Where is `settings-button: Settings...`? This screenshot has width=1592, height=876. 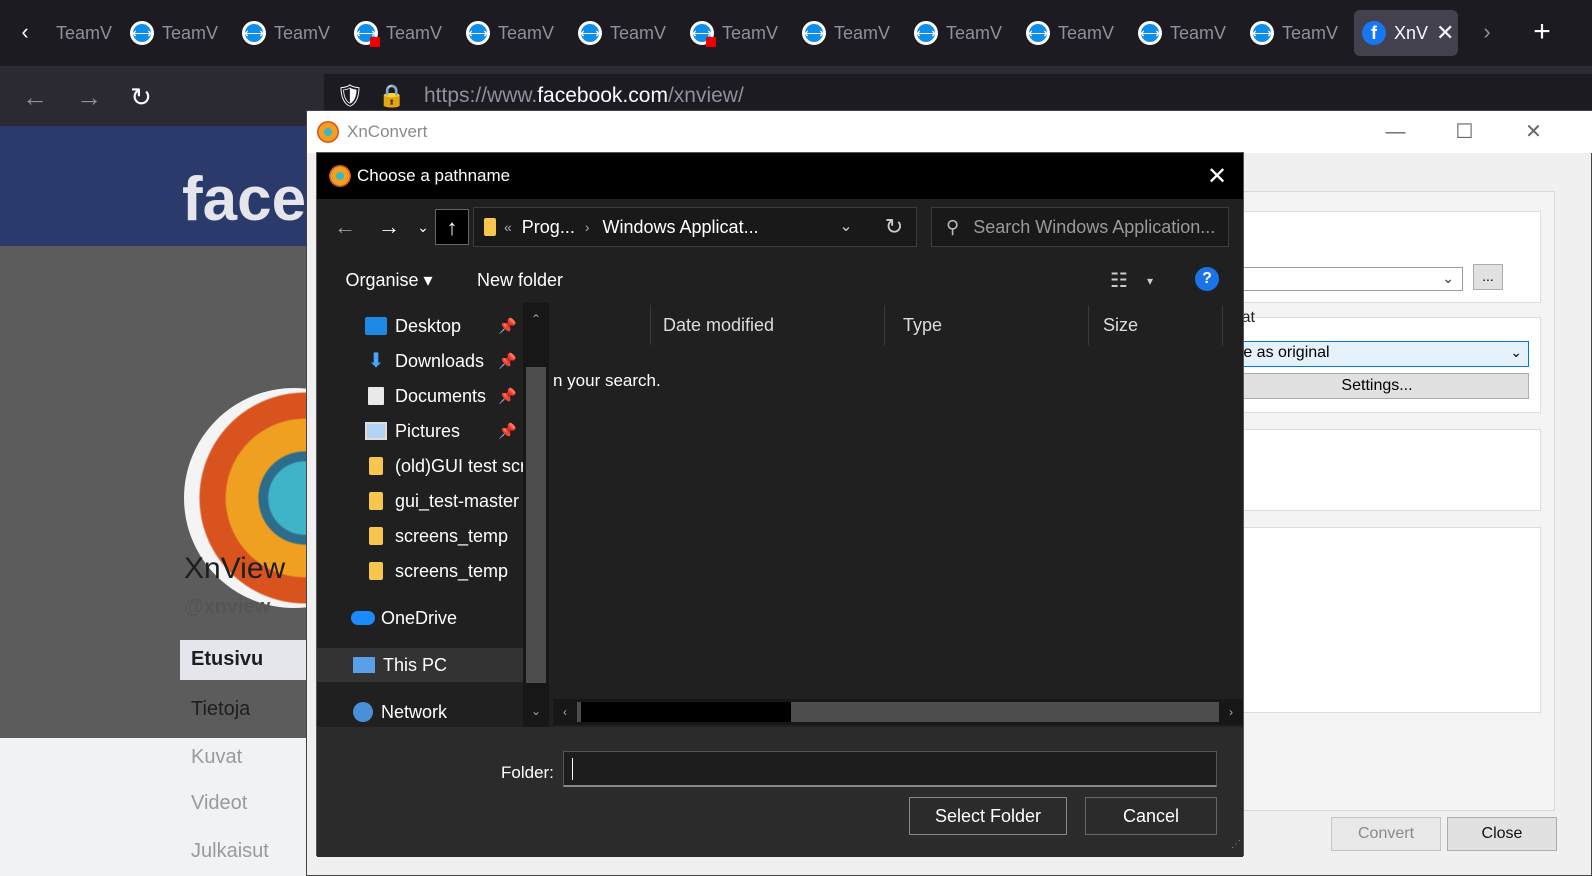
settings-button: Settings... is located at coordinates (1377, 386).